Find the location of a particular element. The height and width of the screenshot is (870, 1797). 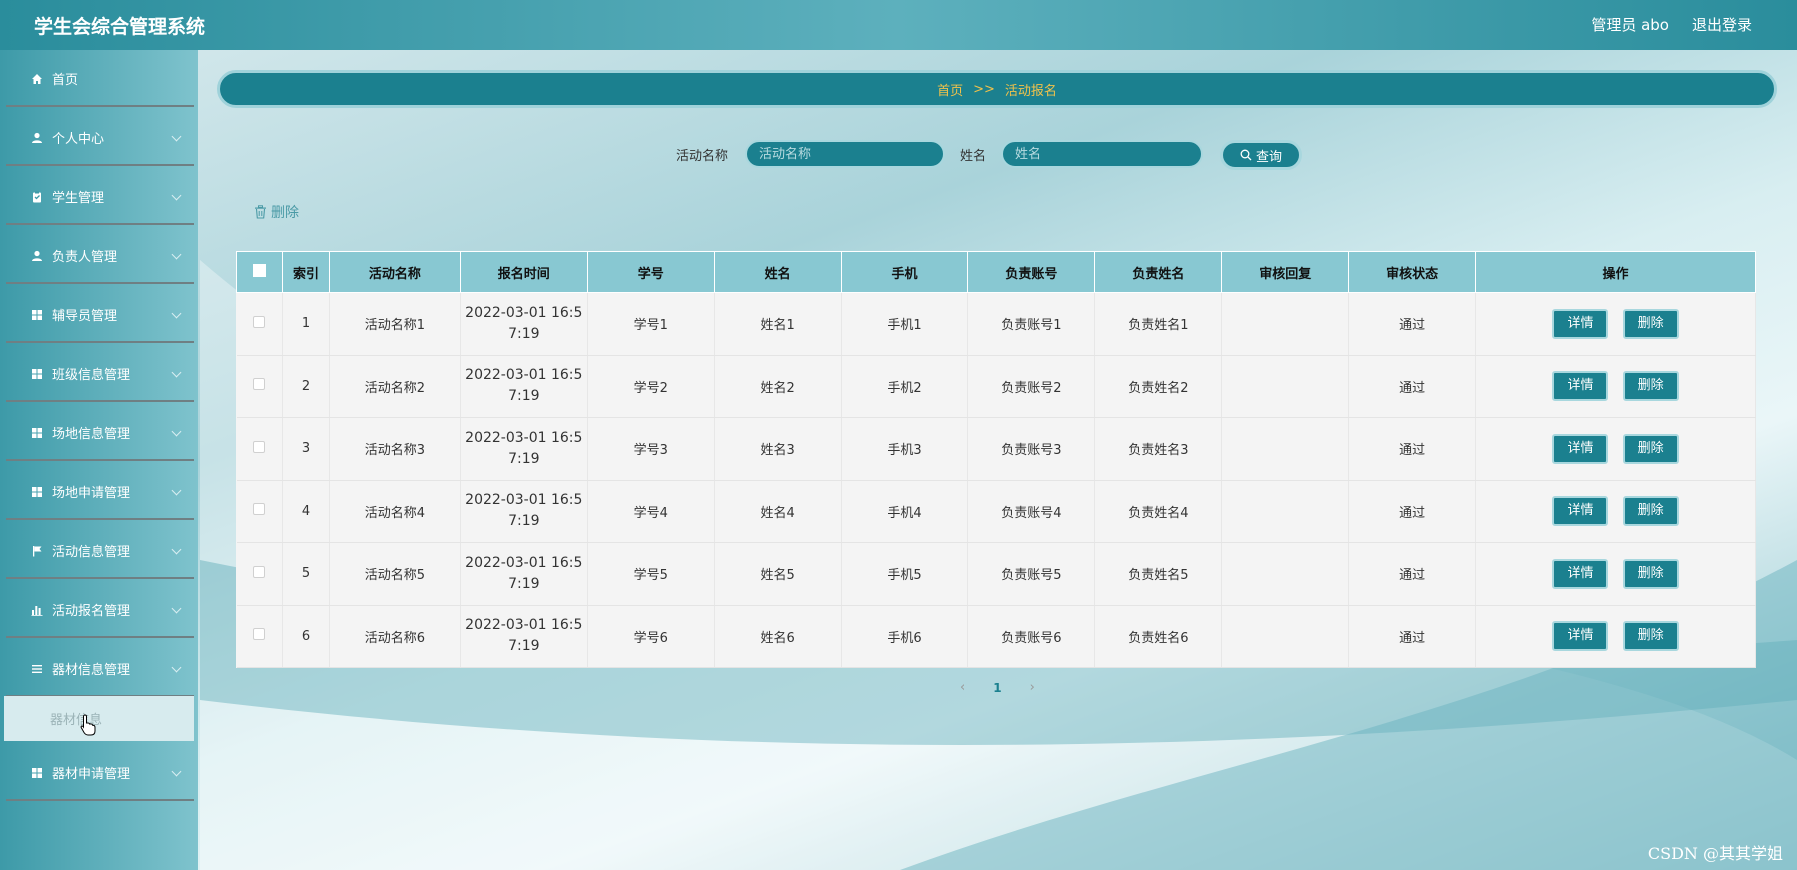

column-header: 学号 is located at coordinates (650, 272).